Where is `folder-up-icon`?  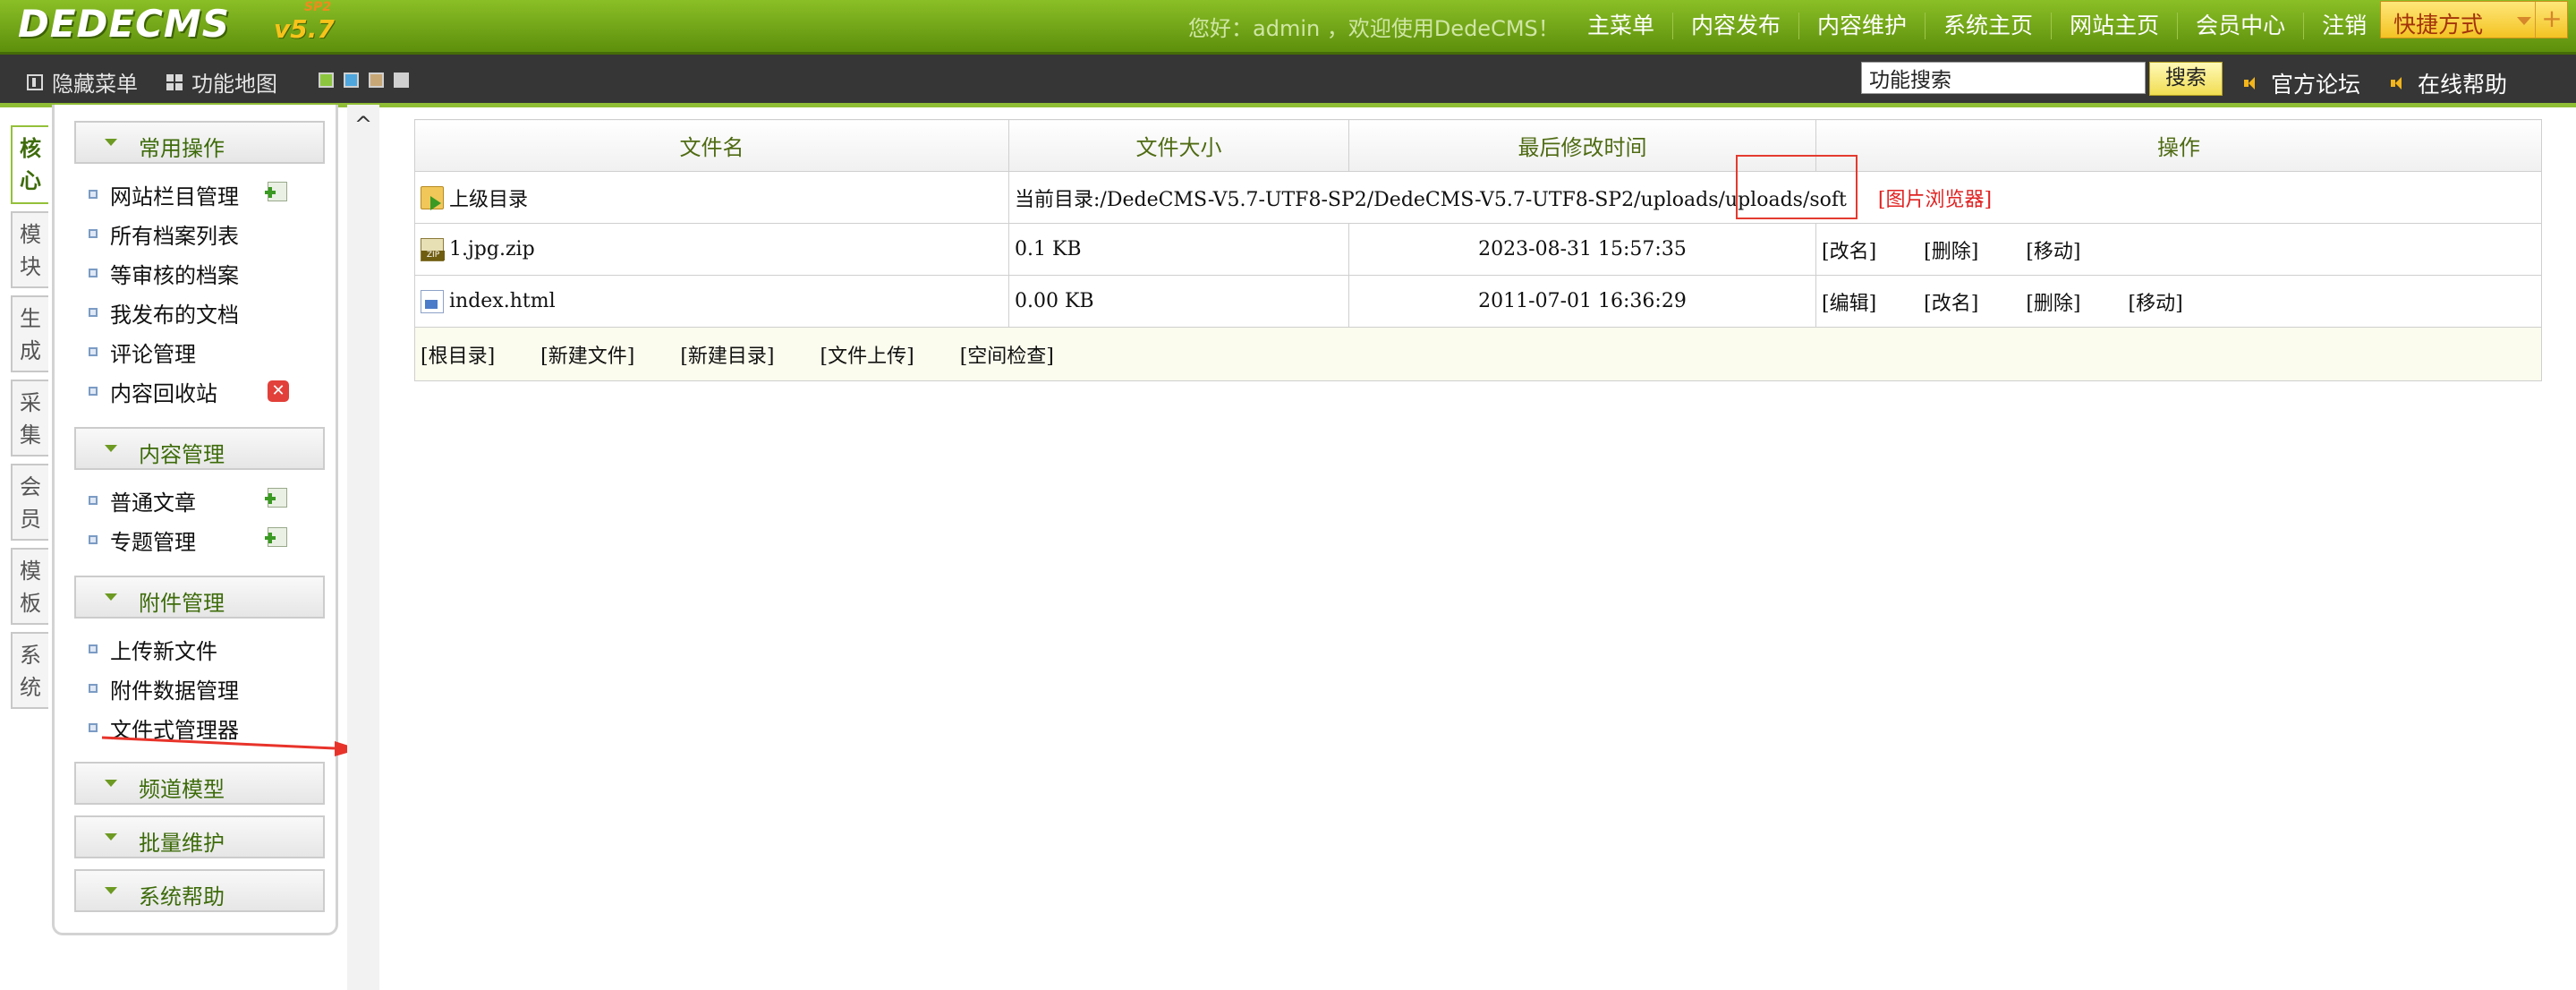 folder-up-icon is located at coordinates (432, 197).